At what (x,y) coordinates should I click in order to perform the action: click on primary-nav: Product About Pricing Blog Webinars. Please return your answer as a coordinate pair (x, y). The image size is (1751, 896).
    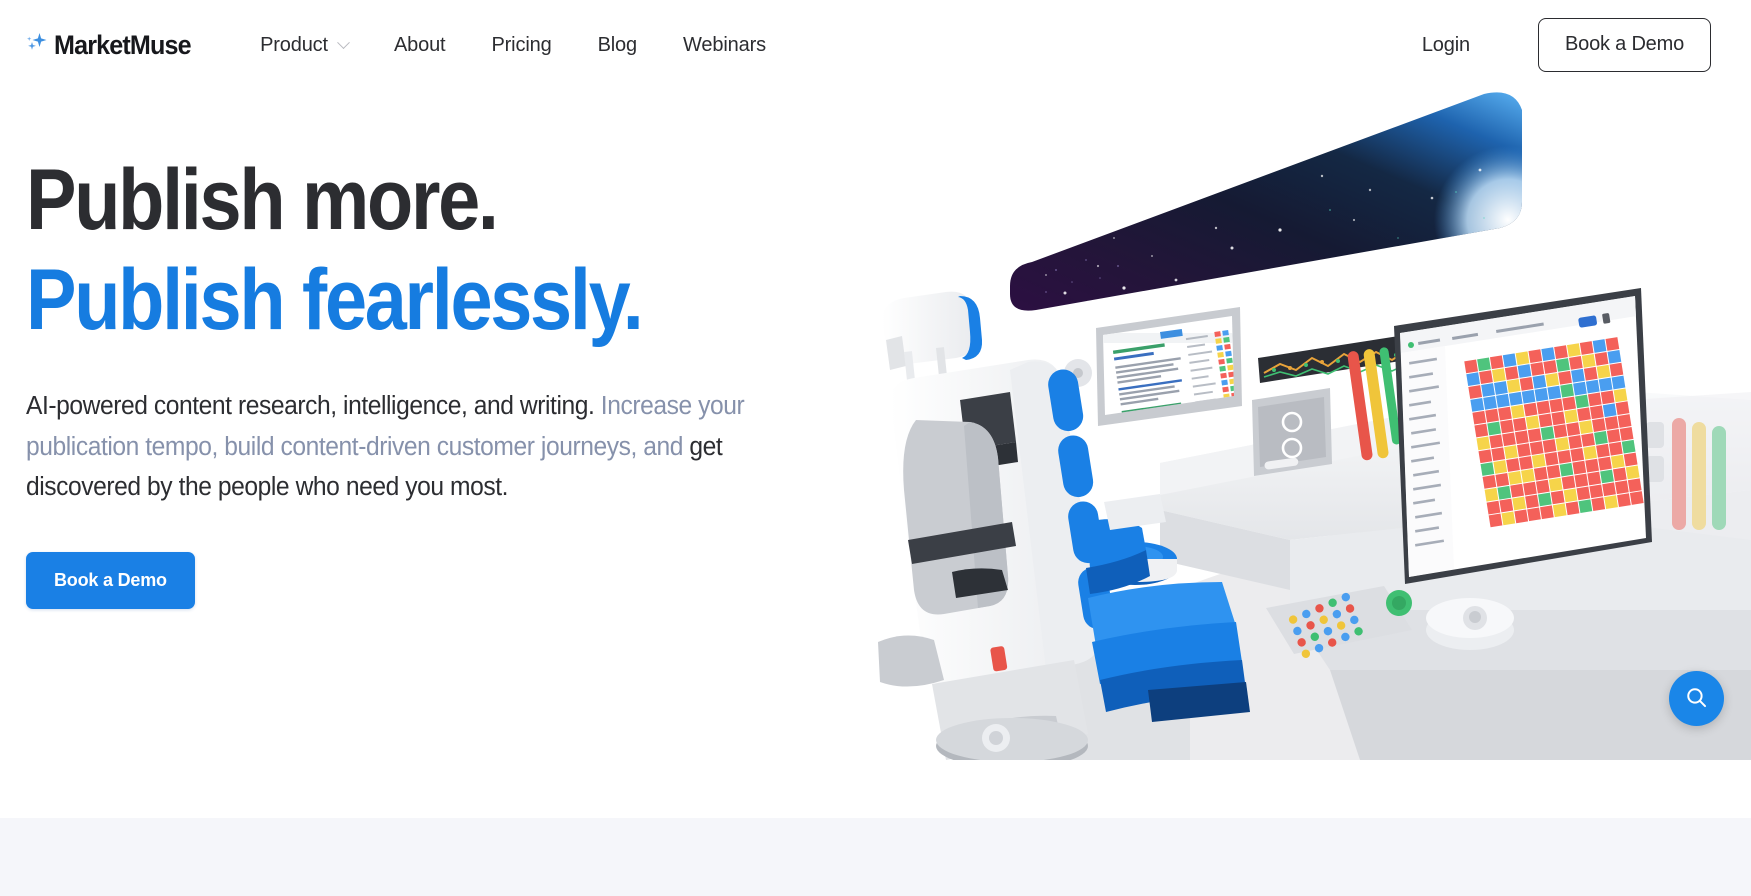
    Looking at the image, I should click on (513, 45).